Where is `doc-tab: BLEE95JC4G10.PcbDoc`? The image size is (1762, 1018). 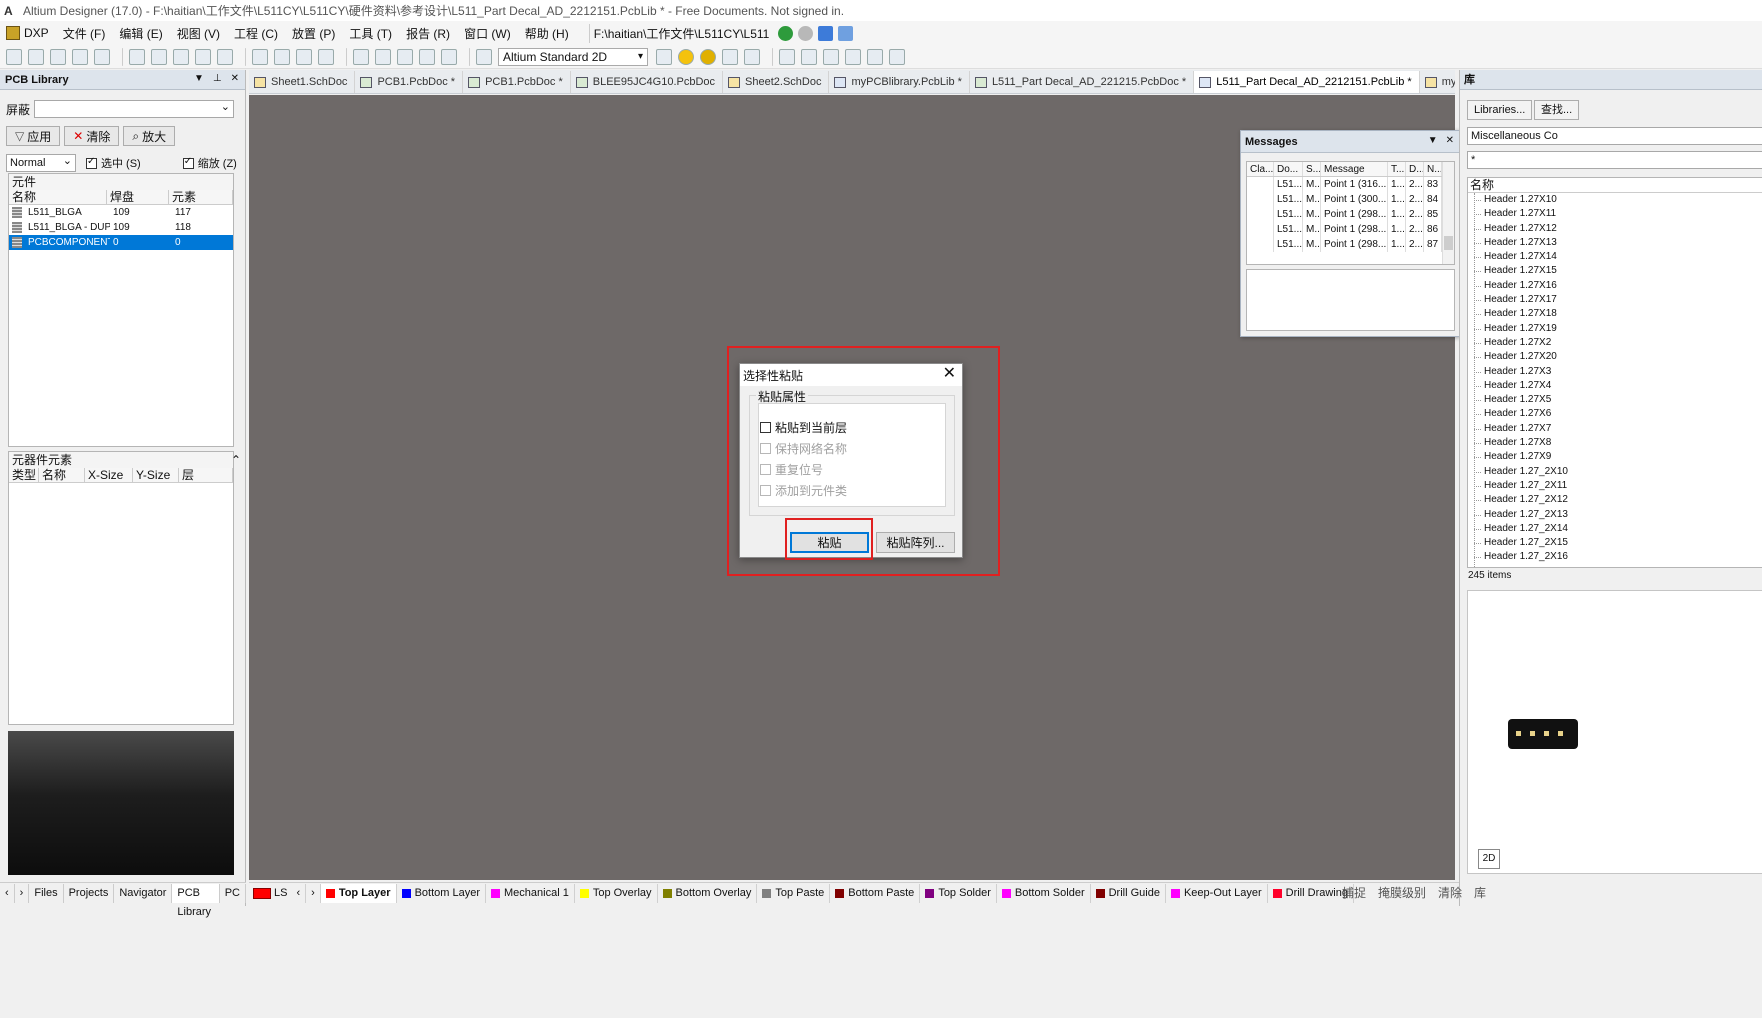
doc-tab: BLEE95JC4G10.PcbDoc is located at coordinates (647, 82).